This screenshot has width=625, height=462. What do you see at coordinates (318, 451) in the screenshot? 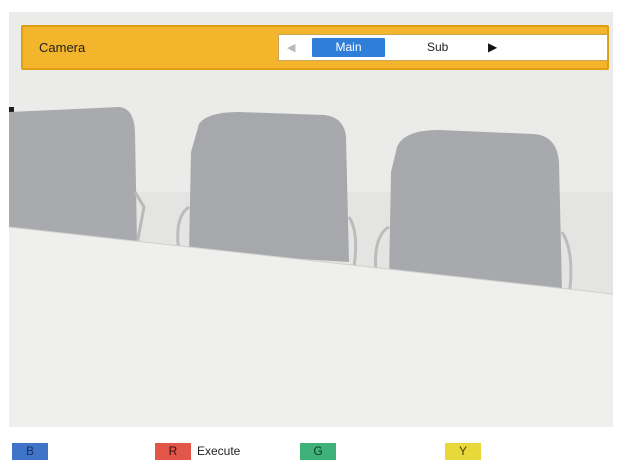
I see `green-key-button: G` at bounding box center [318, 451].